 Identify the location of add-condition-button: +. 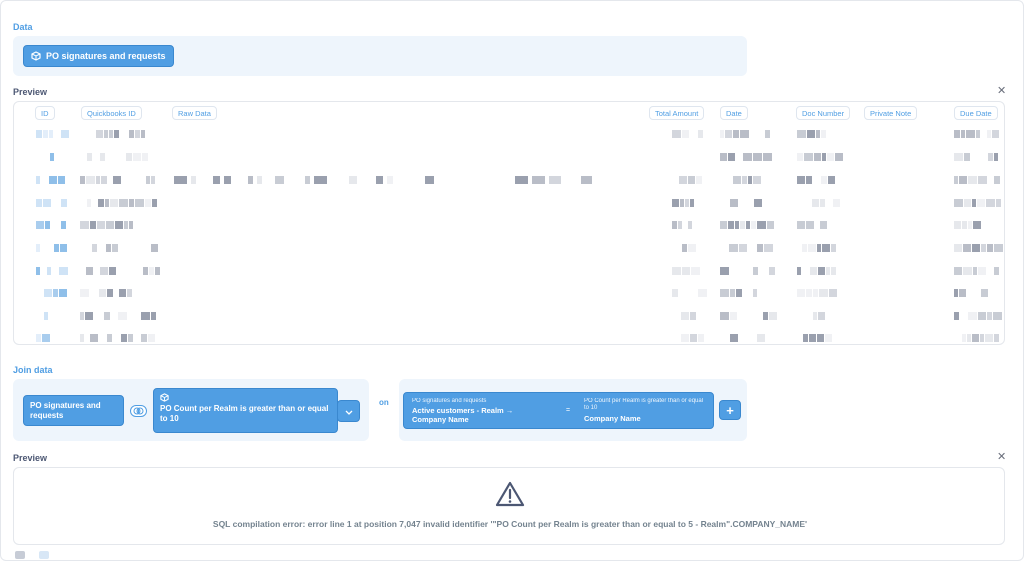
(730, 410).